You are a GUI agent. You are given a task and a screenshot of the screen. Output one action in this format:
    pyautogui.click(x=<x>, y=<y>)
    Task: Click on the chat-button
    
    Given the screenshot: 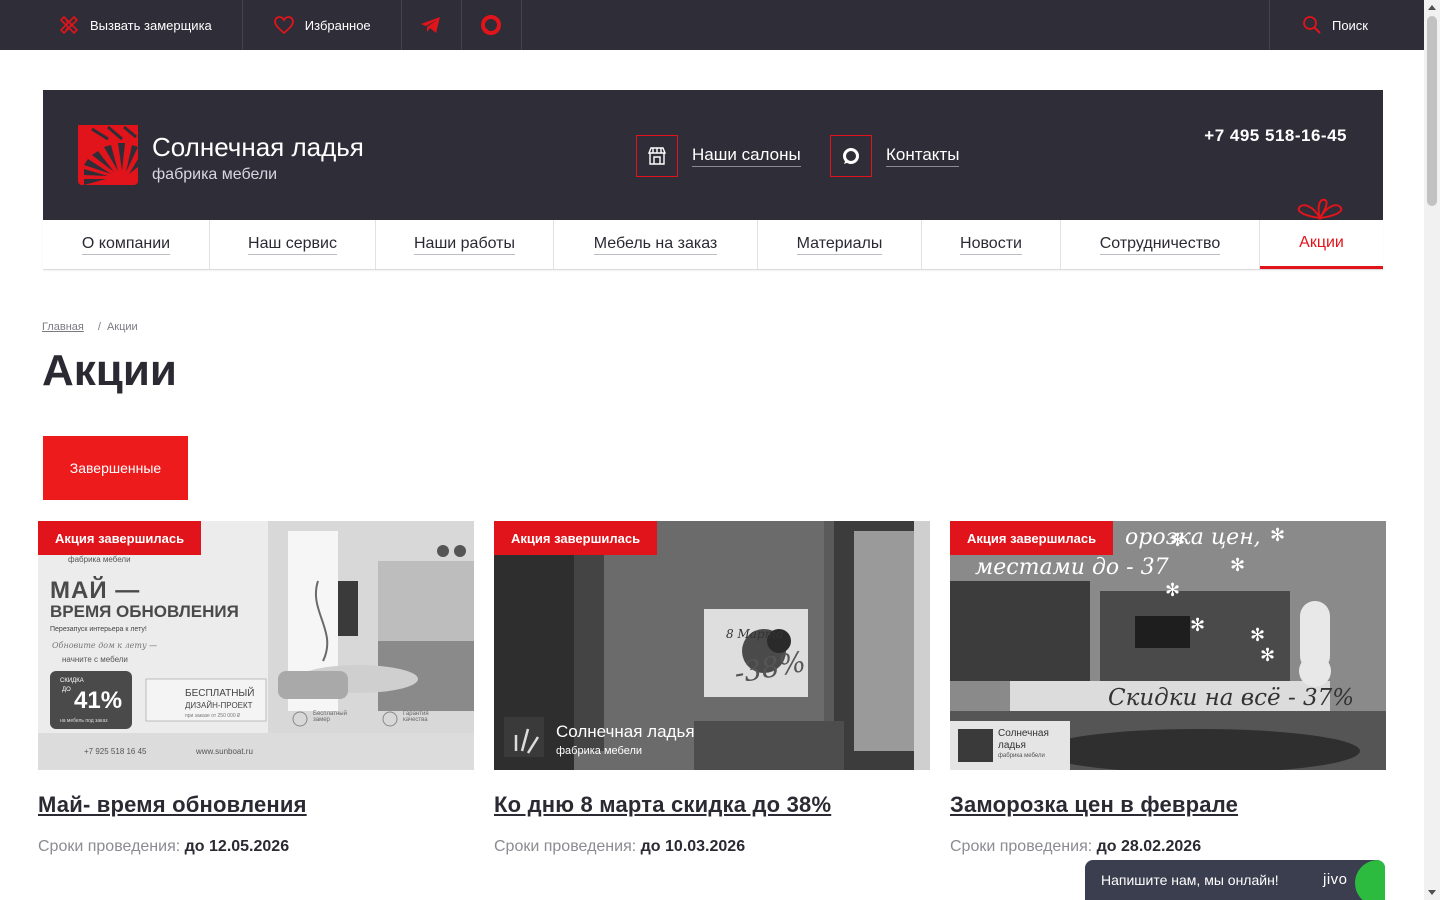 What is the action you would take?
    pyautogui.click(x=492, y=25)
    